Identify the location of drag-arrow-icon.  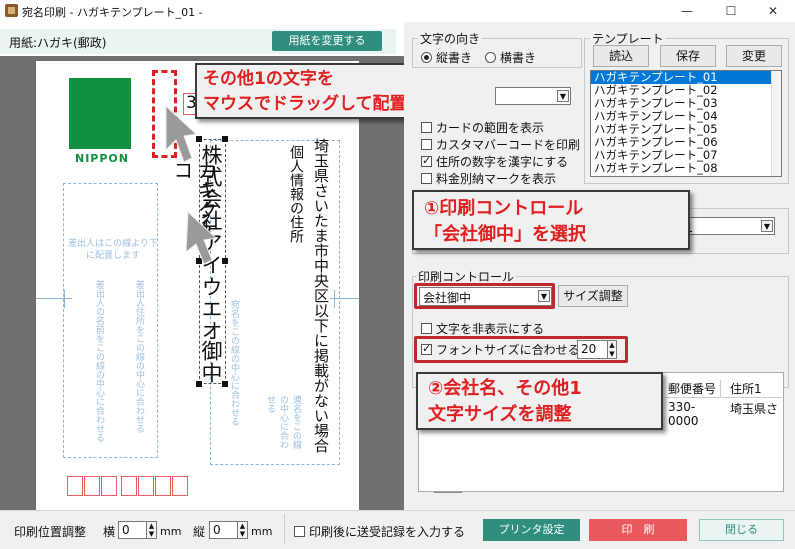
(201, 237).